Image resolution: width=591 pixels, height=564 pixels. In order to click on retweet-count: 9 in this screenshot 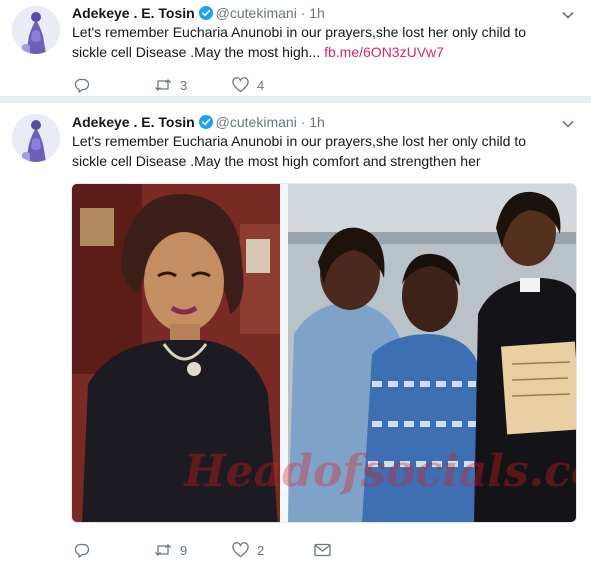, I will do `click(184, 550)`.